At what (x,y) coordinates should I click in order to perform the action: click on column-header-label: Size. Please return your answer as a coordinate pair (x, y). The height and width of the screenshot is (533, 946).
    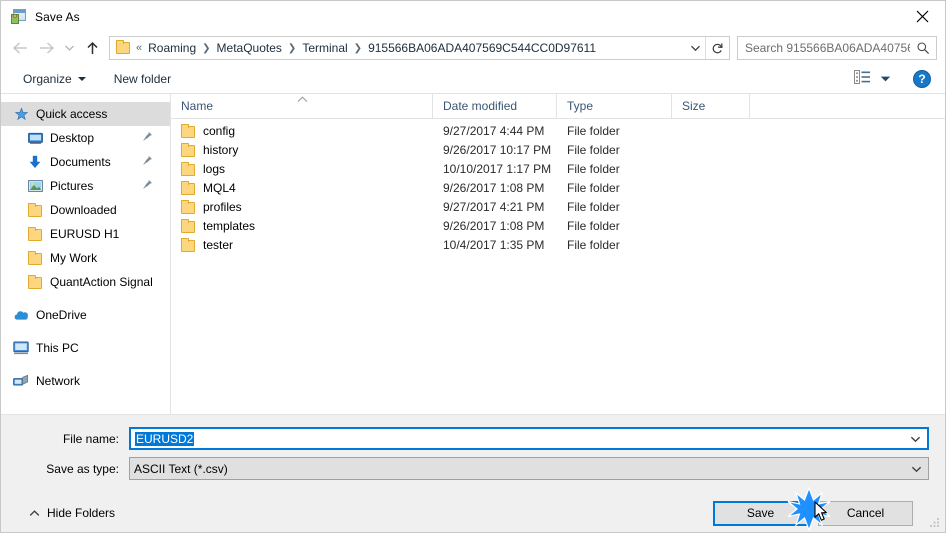
    Looking at the image, I should click on (694, 106).